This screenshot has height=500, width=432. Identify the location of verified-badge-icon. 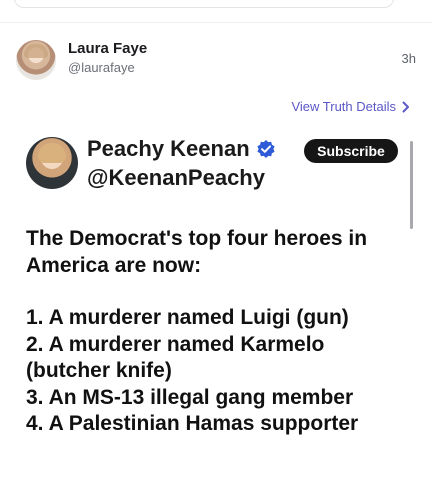
(266, 149).